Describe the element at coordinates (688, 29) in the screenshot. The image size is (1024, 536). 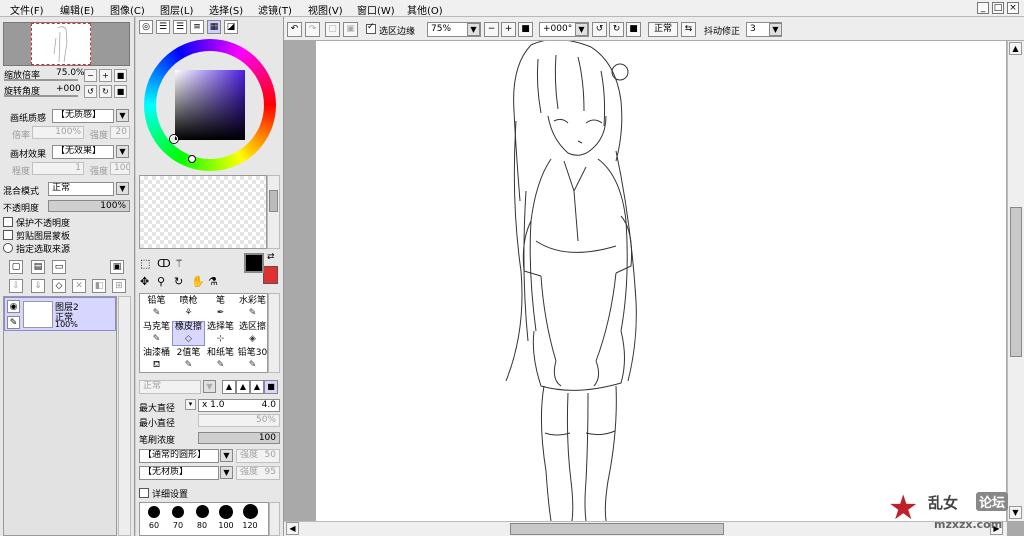
I see `flip-horizontal-icon: ⇆` at that location.